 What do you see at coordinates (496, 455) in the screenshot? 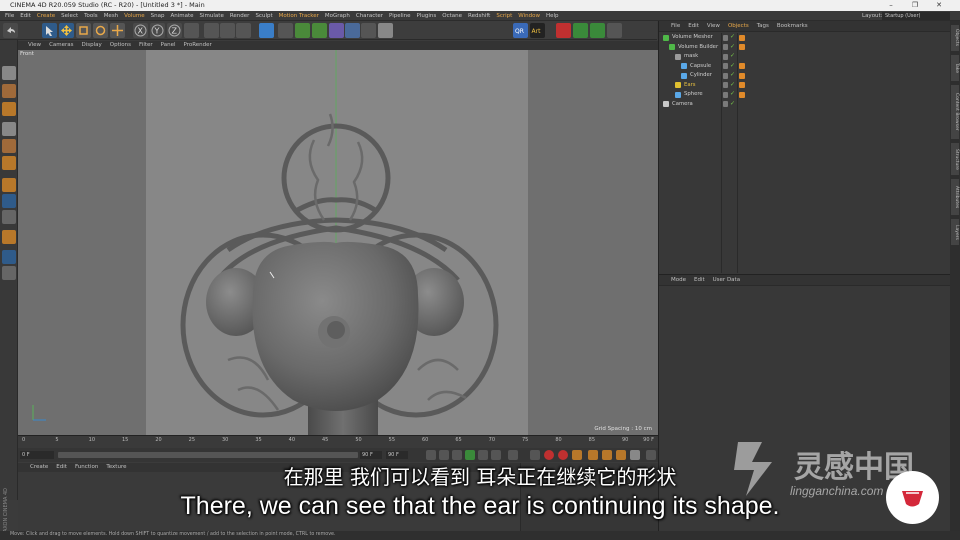
I see `next-key-icon` at bounding box center [496, 455].